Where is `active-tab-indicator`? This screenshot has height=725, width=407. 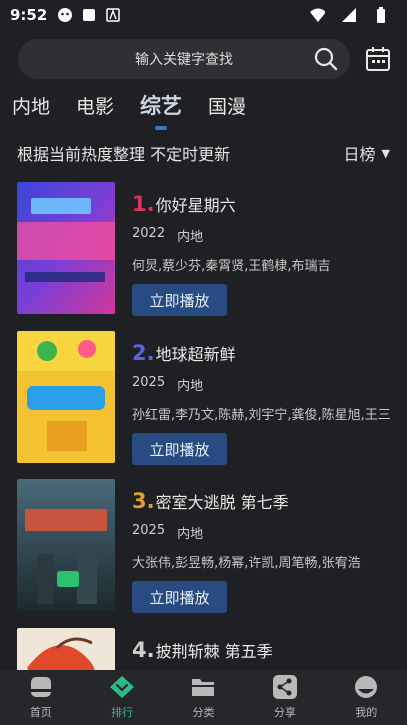 active-tab-indicator is located at coordinates (161, 128).